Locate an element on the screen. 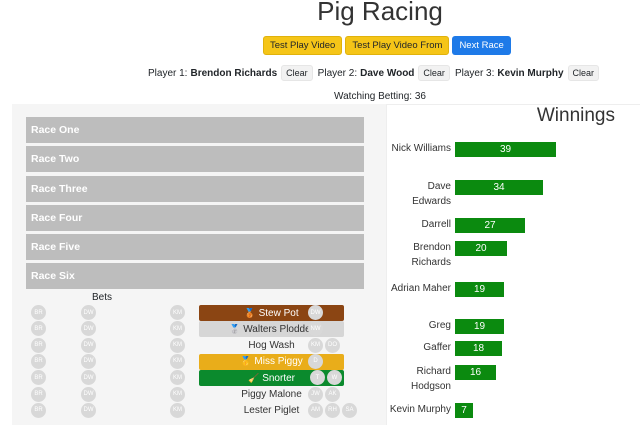 Image resolution: width=640 pixels, height=425 pixels. pig-bet-chip: KM is located at coordinates (315, 345).